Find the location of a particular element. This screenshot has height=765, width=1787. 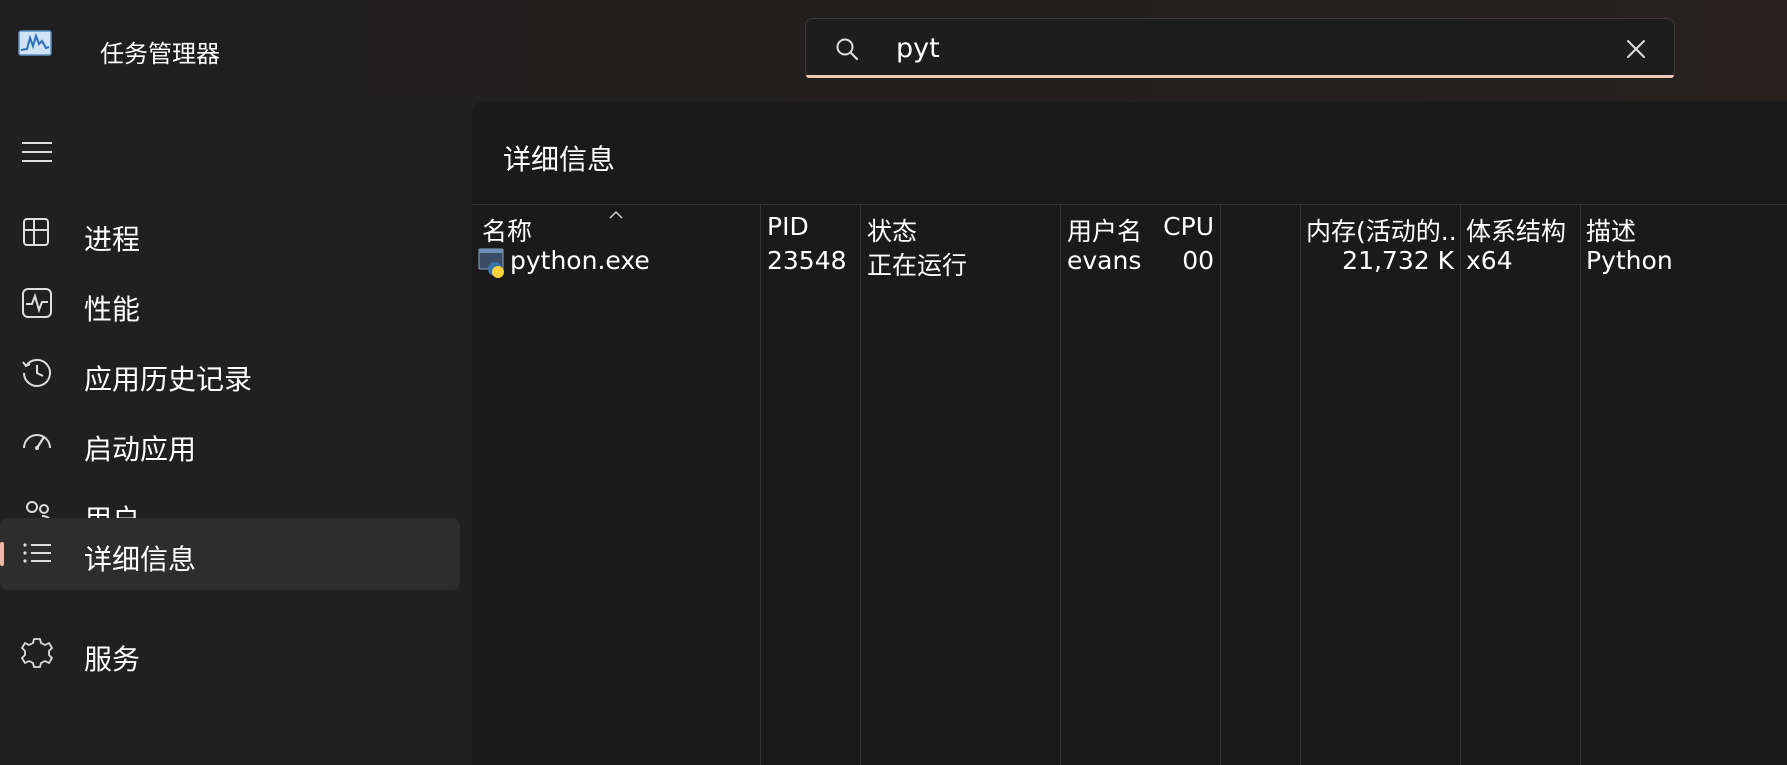

sort-ascending-icon is located at coordinates (616, 214).